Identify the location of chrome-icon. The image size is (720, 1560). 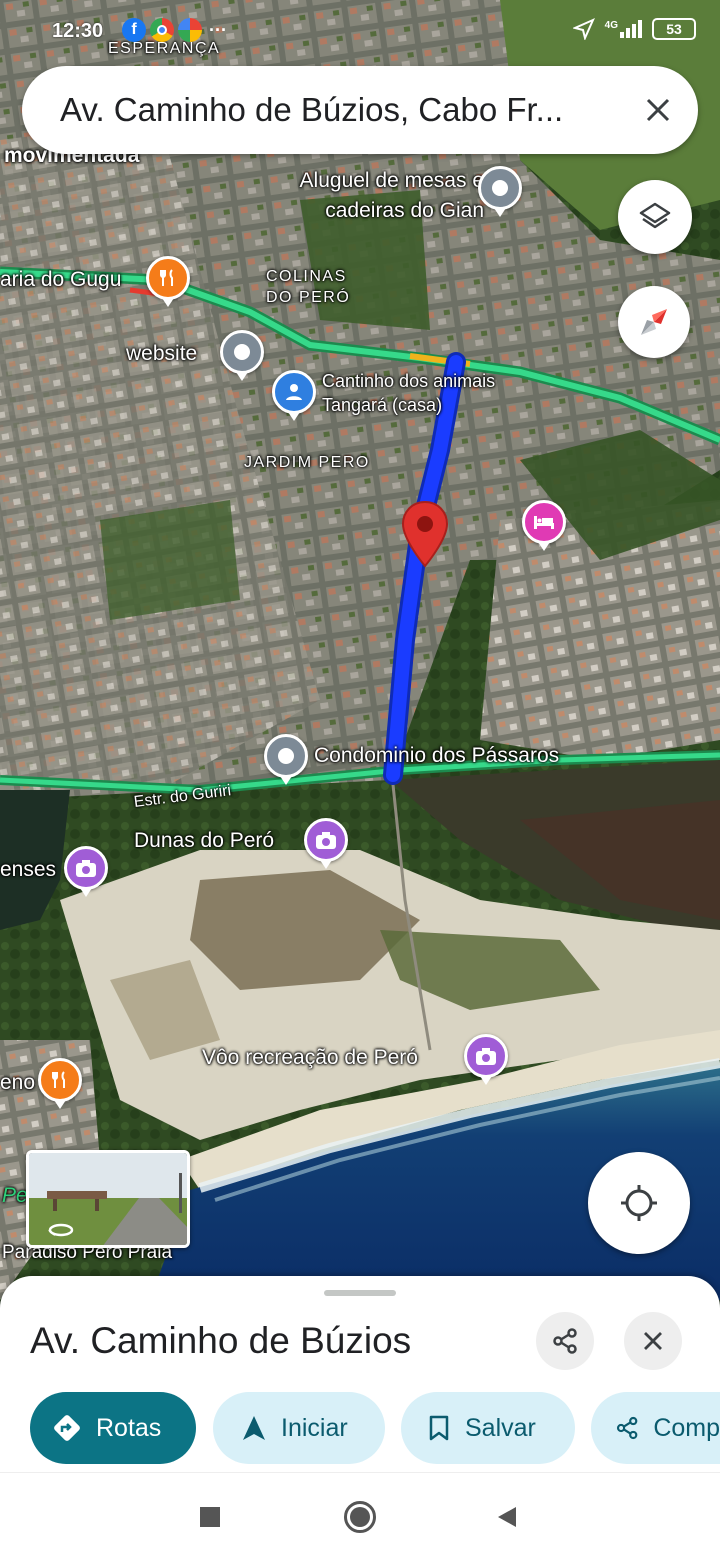
(162, 30).